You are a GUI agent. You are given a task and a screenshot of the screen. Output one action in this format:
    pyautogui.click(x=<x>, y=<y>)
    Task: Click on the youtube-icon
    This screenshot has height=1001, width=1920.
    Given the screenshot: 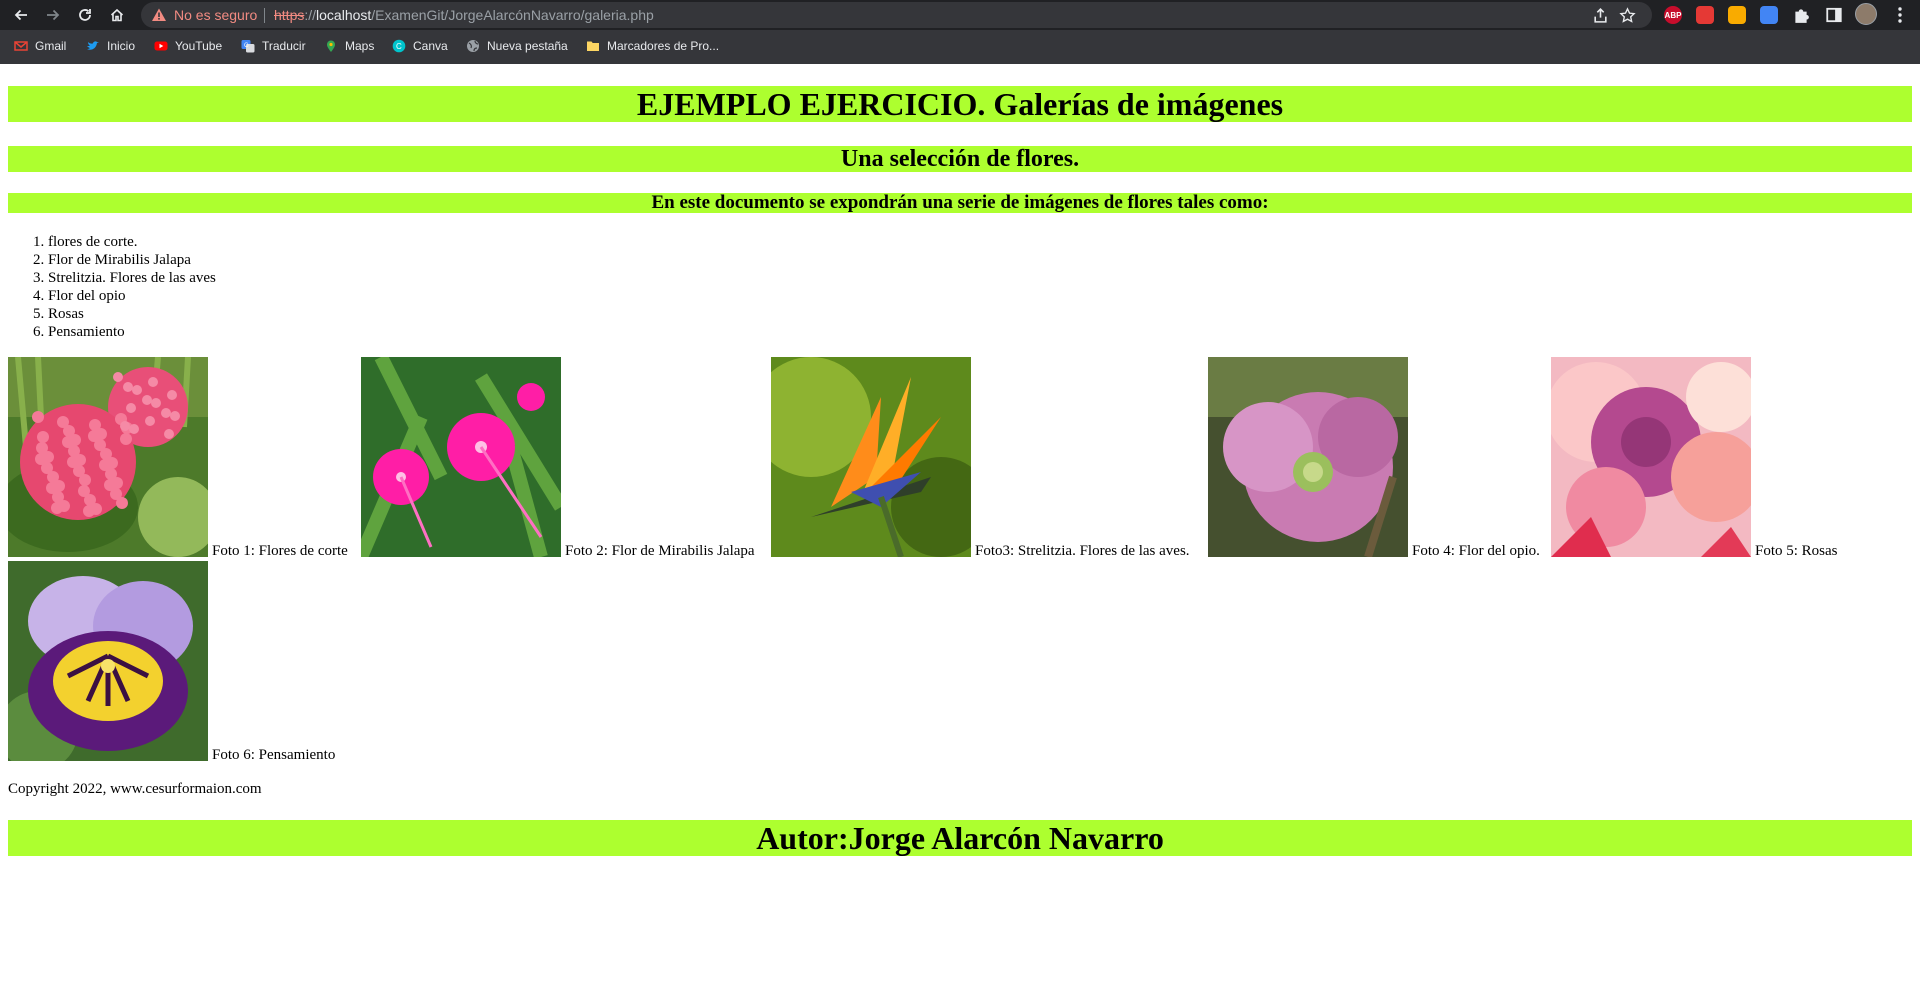 What is the action you would take?
    pyautogui.click(x=161, y=46)
    